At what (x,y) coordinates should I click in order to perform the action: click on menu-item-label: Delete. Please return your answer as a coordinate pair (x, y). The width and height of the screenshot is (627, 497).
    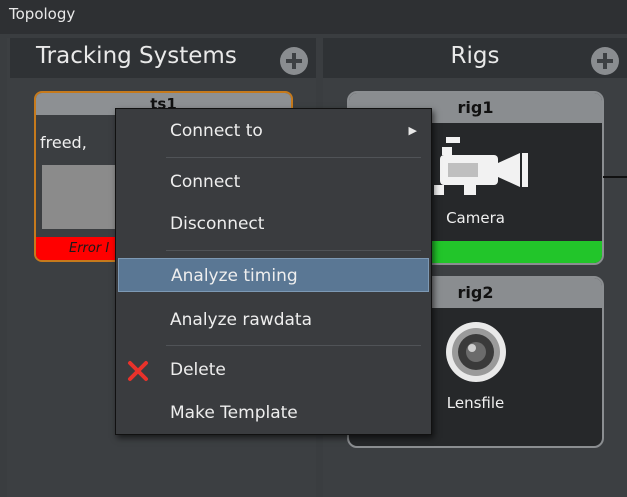
    Looking at the image, I should click on (198, 370).